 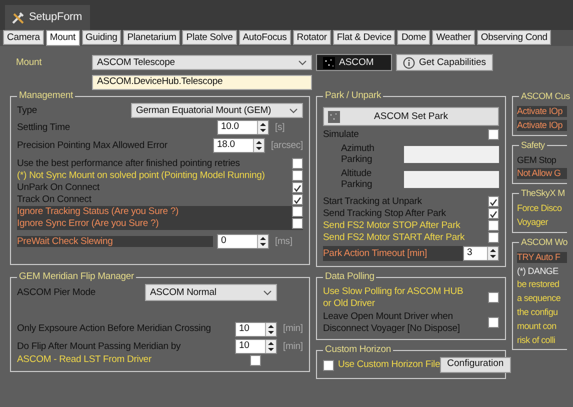 What do you see at coordinates (102, 37) in the screenshot?
I see `tab: Guiding` at bounding box center [102, 37].